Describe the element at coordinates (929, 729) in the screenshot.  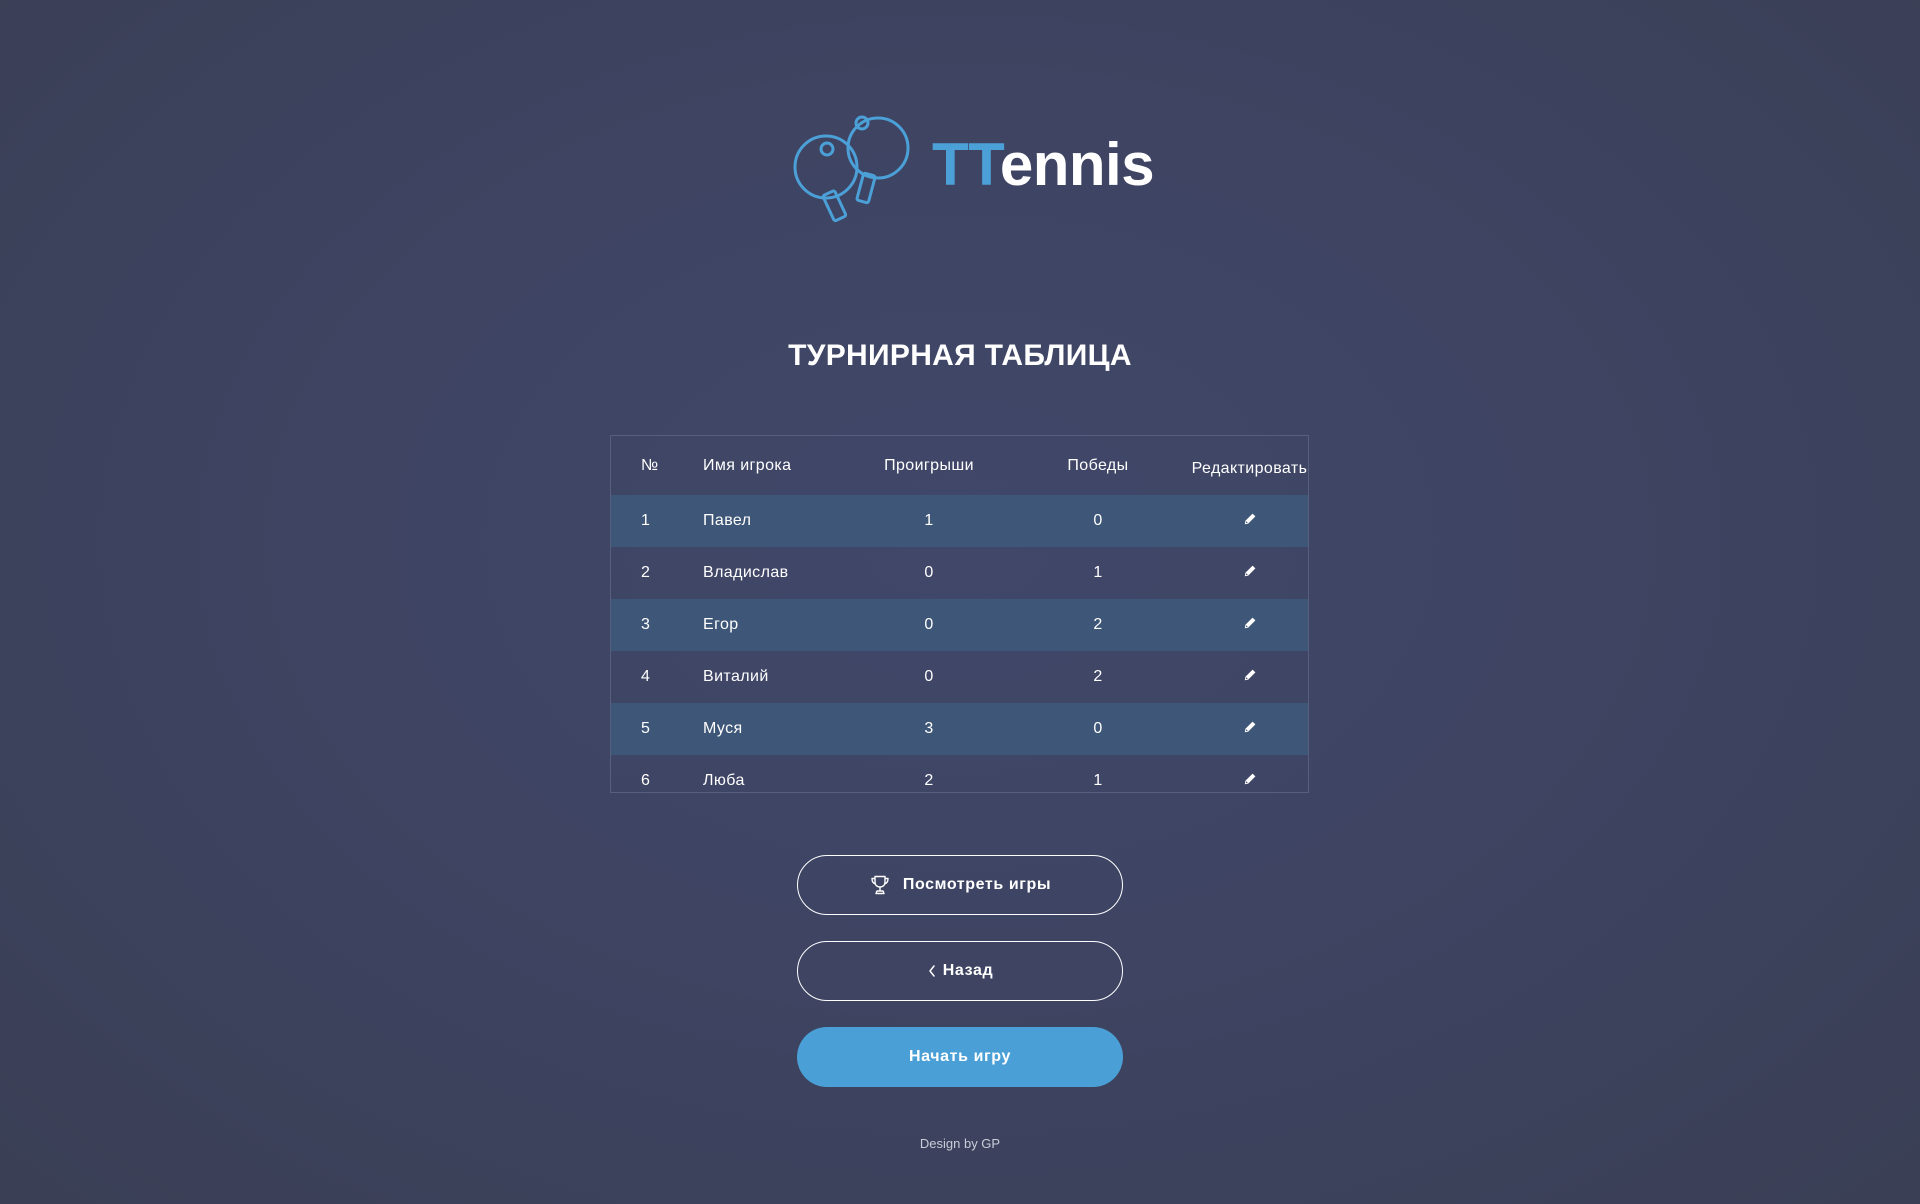
I see `row-losses: 3` at that location.